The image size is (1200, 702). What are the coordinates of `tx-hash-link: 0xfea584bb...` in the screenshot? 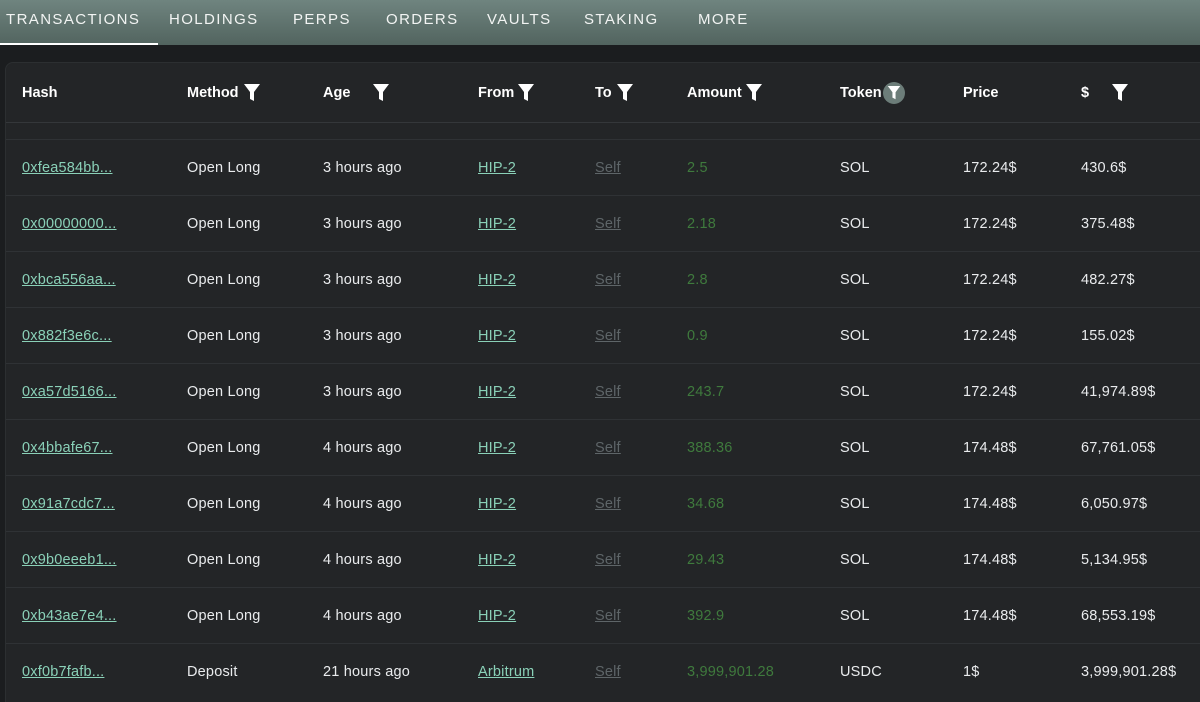 It's located at (67, 168).